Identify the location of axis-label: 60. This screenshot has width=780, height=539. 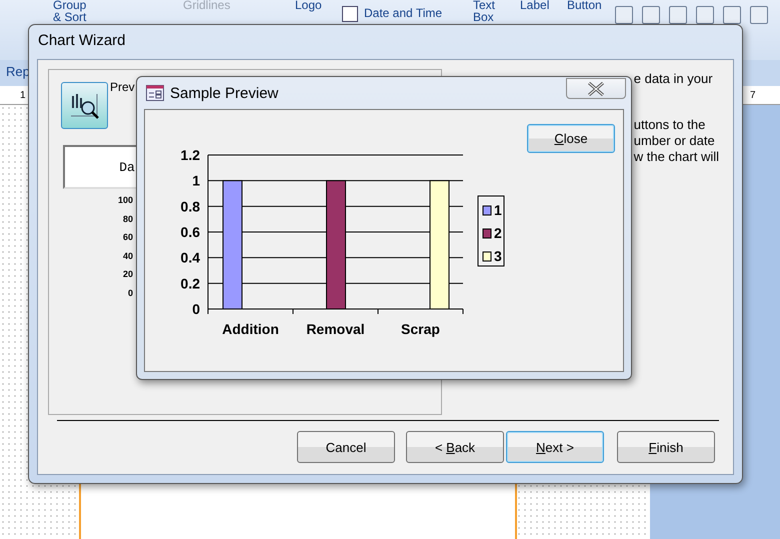
(127, 237).